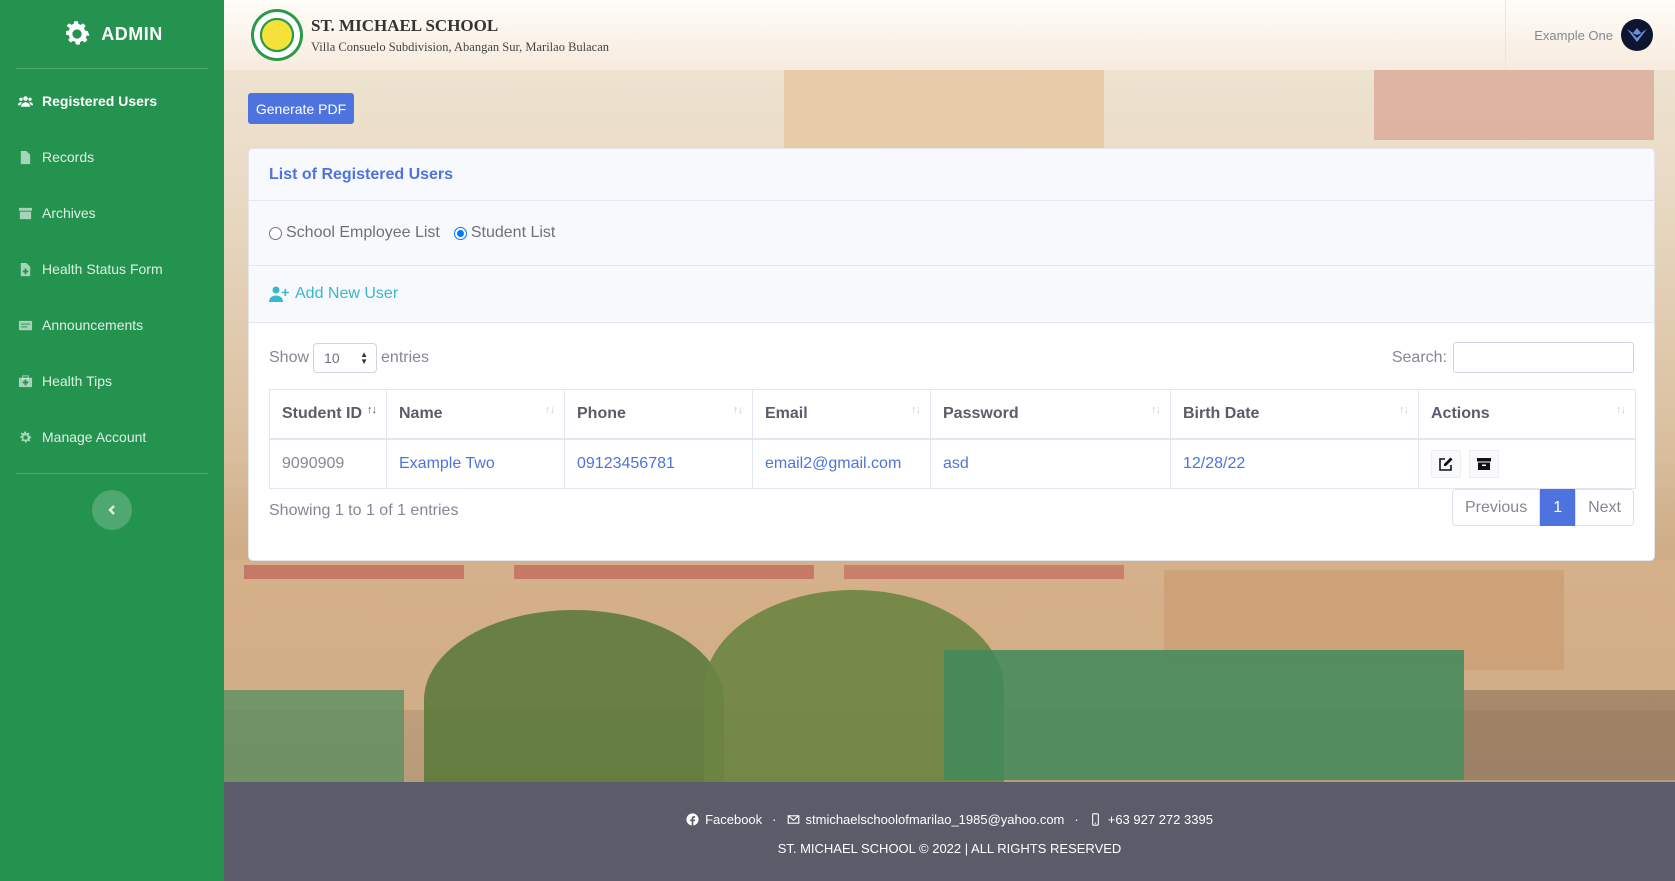 The width and height of the screenshot is (1675, 881). What do you see at coordinates (68, 157) in the screenshot?
I see `sidebar-item-label: Records` at bounding box center [68, 157].